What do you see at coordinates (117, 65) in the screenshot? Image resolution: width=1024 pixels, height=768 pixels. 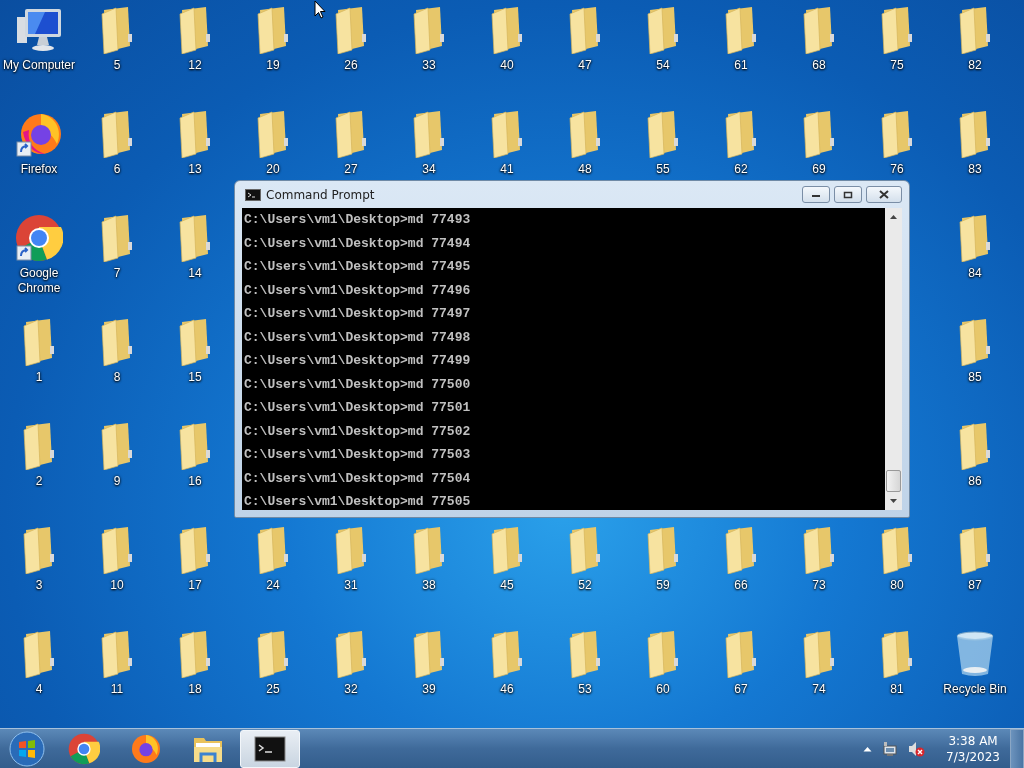 I see `desktop-icon-label: 5` at bounding box center [117, 65].